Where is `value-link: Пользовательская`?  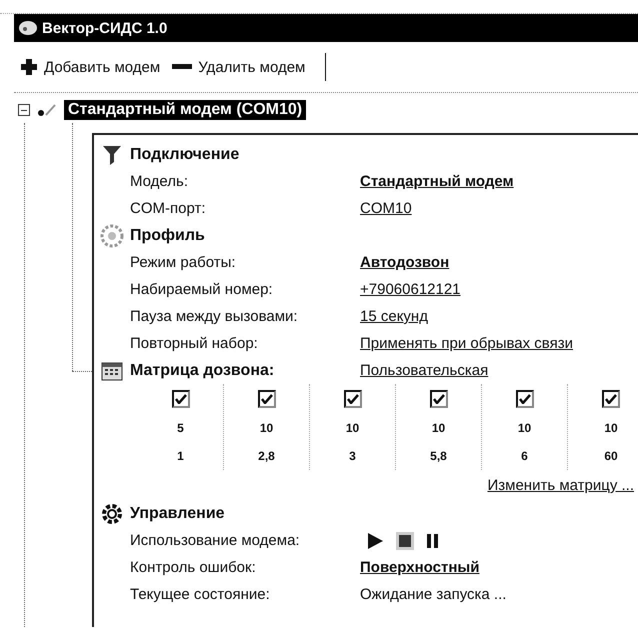 value-link: Пользовательская is located at coordinates (424, 370).